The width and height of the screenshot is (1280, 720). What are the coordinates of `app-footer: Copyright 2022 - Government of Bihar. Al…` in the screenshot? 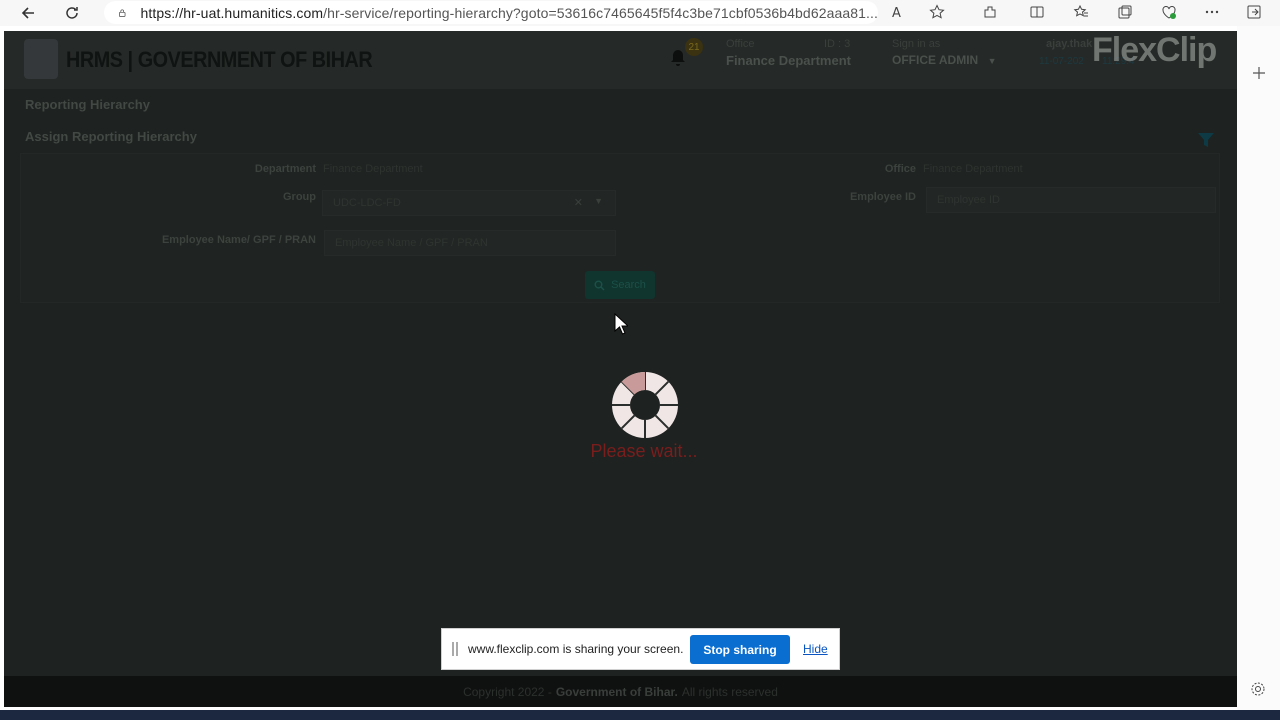 It's located at (620, 691).